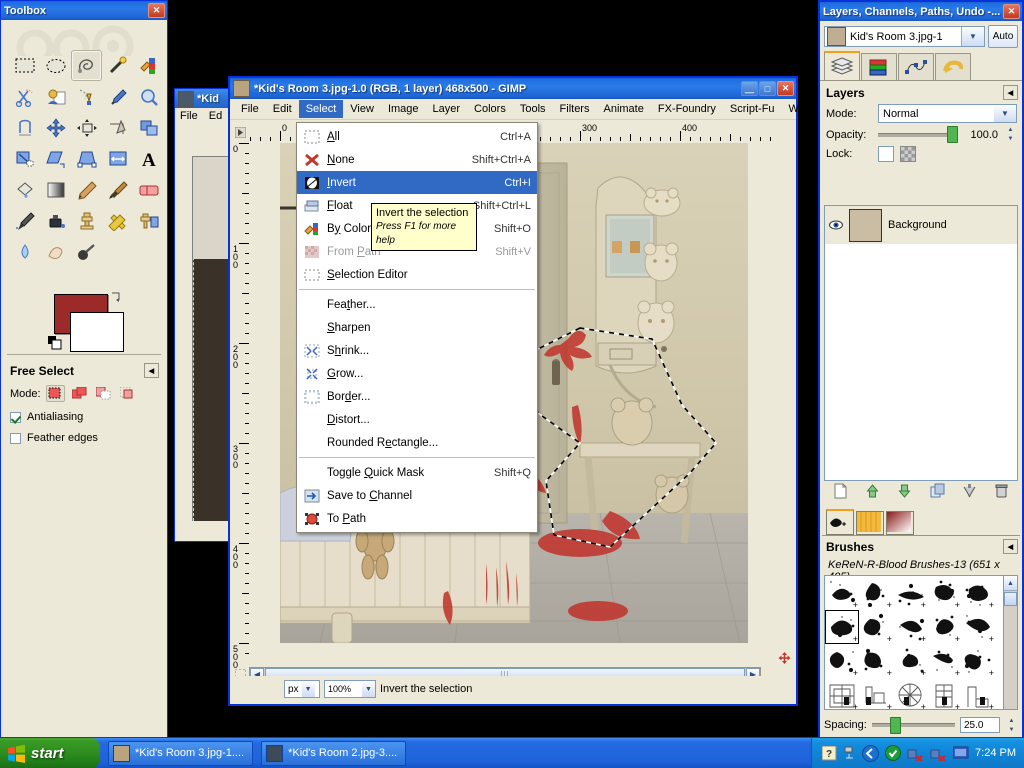 Image resolution: width=1024 pixels, height=768 pixels. What do you see at coordinates (953, 66) in the screenshot?
I see `tab-undo-history` at bounding box center [953, 66].